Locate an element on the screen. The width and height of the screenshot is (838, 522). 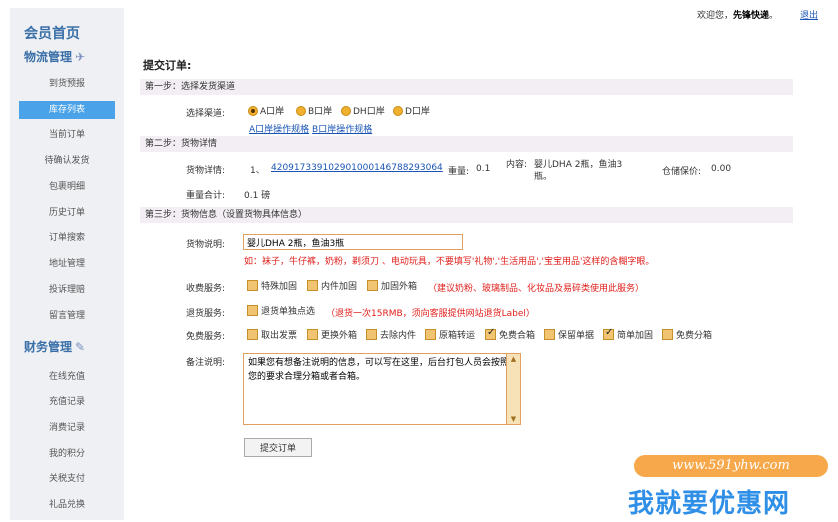
remark-scrollbar: ▲ ▼ is located at coordinates (513, 389).